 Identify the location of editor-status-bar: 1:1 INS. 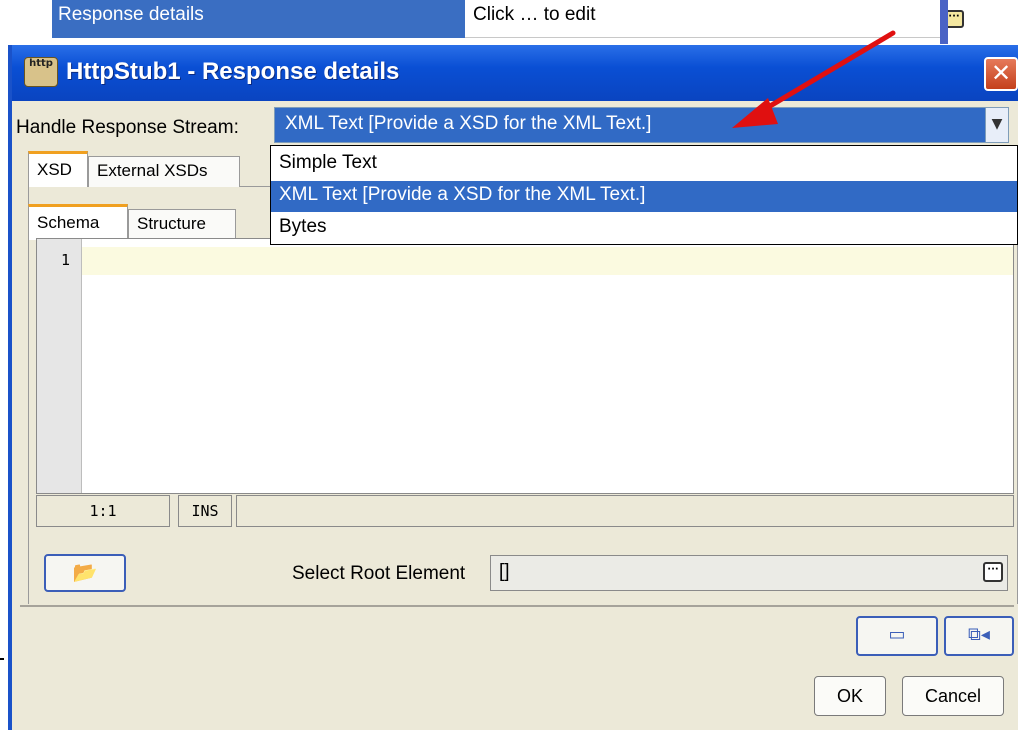
(525, 511).